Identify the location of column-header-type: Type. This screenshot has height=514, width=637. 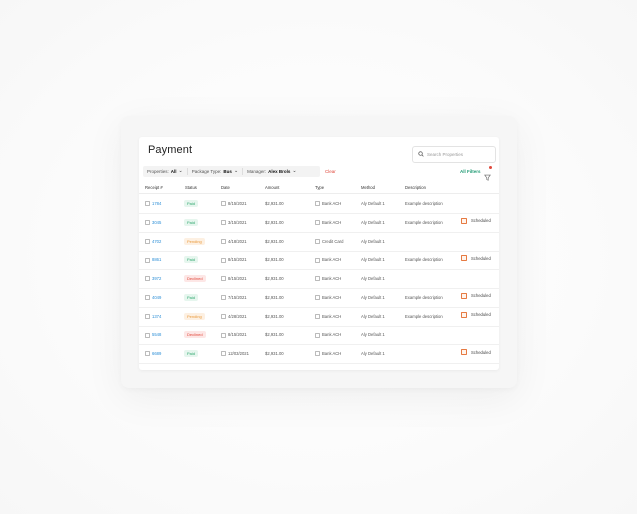
(319, 187).